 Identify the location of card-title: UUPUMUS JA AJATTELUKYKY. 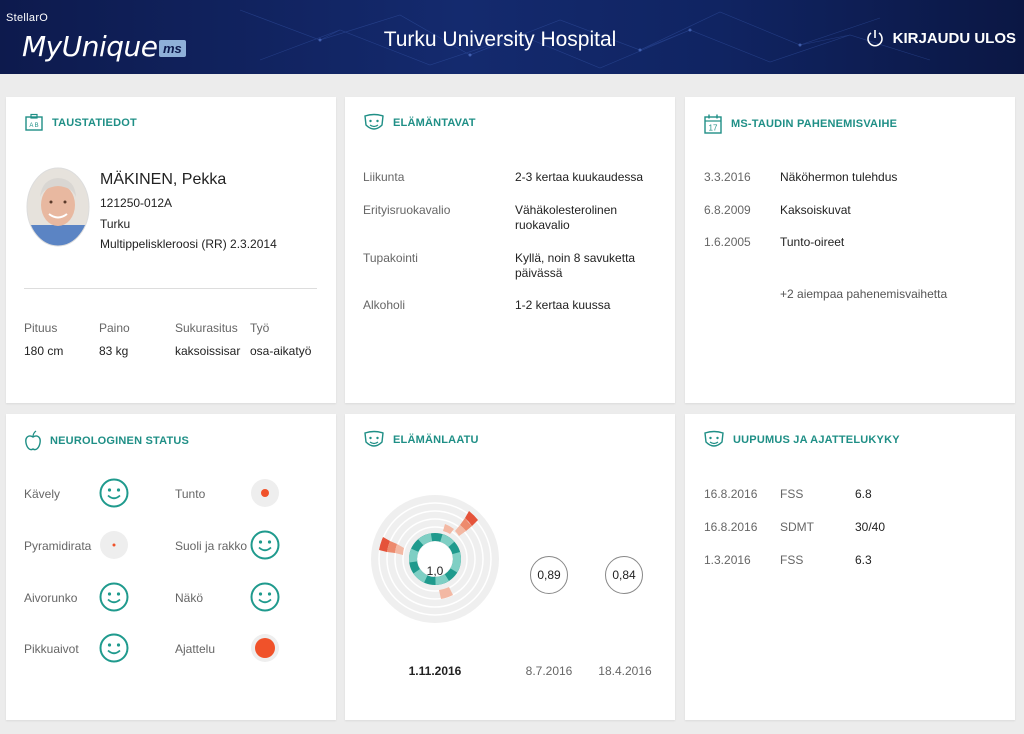
(816, 440).